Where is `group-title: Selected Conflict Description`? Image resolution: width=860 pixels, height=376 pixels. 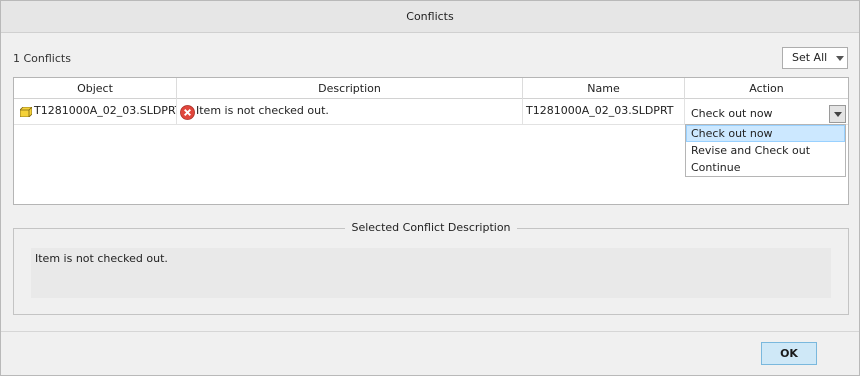
group-title: Selected Conflict Description is located at coordinates (431, 227).